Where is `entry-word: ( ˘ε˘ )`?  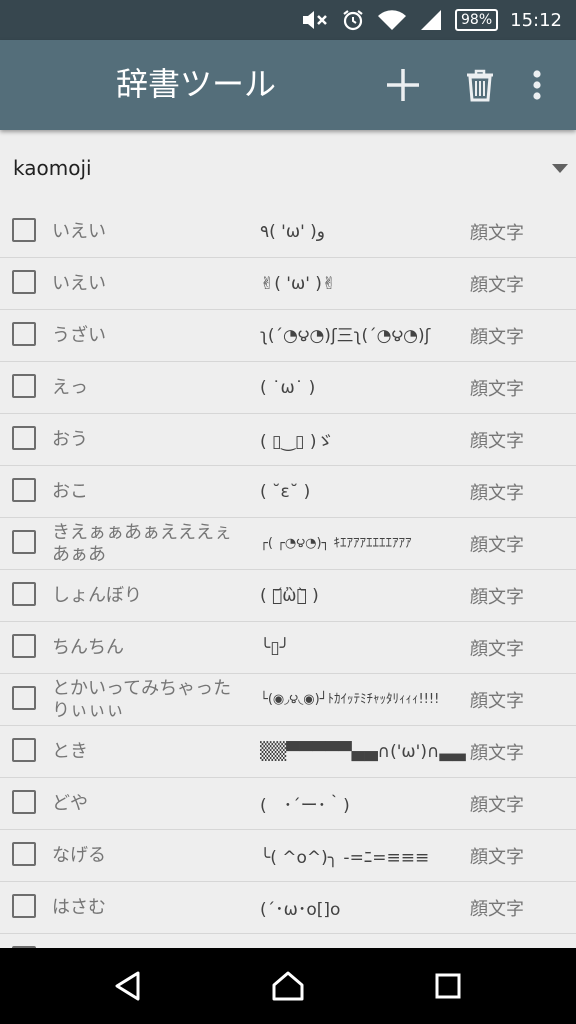 entry-word: ( ˘ε˘ ) is located at coordinates (285, 491).